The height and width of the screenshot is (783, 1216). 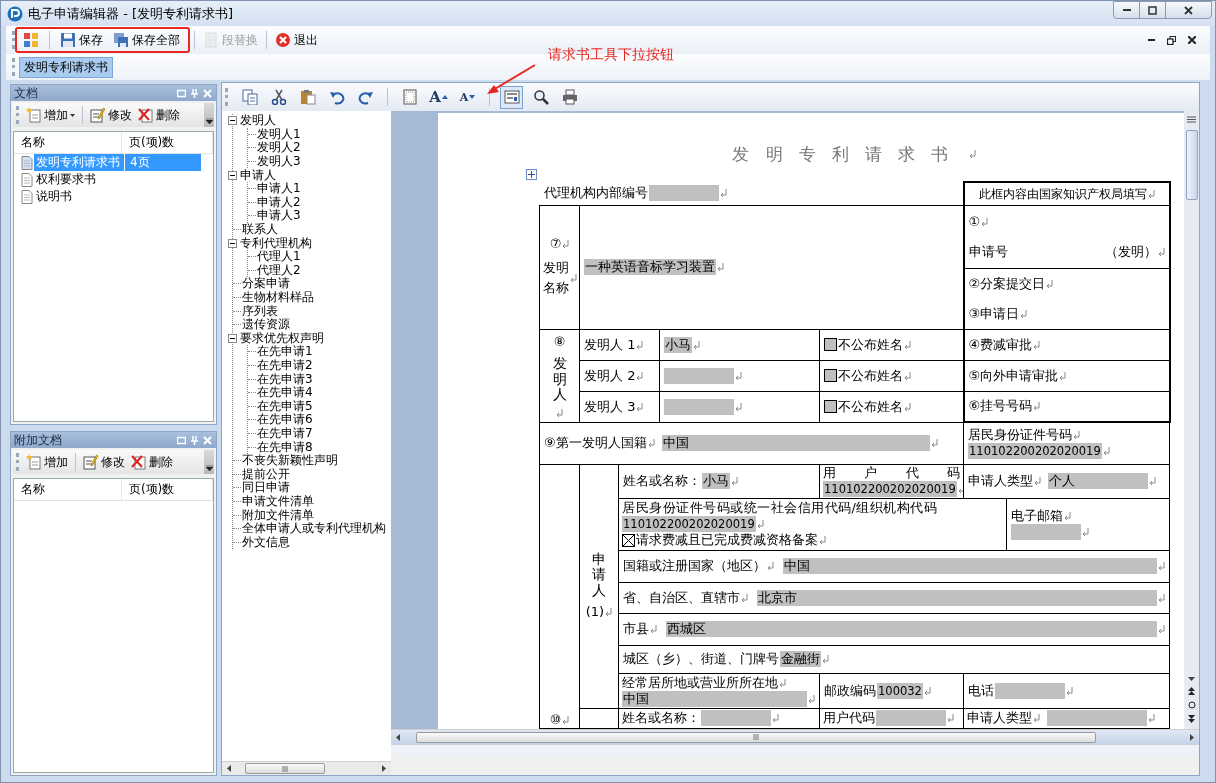 What do you see at coordinates (285, 433) in the screenshot?
I see `tree-item: 在先申请7` at bounding box center [285, 433].